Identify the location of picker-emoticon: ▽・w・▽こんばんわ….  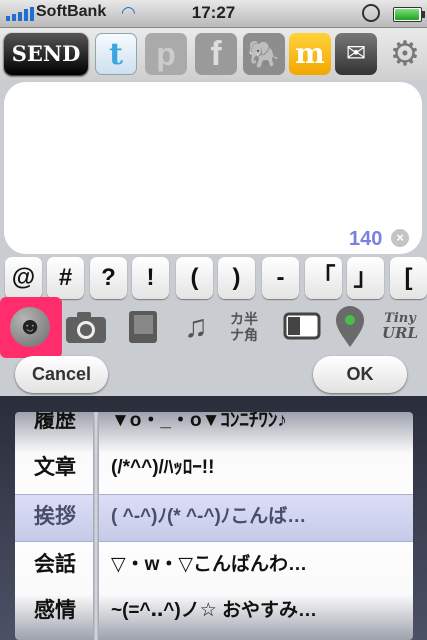
(209, 564).